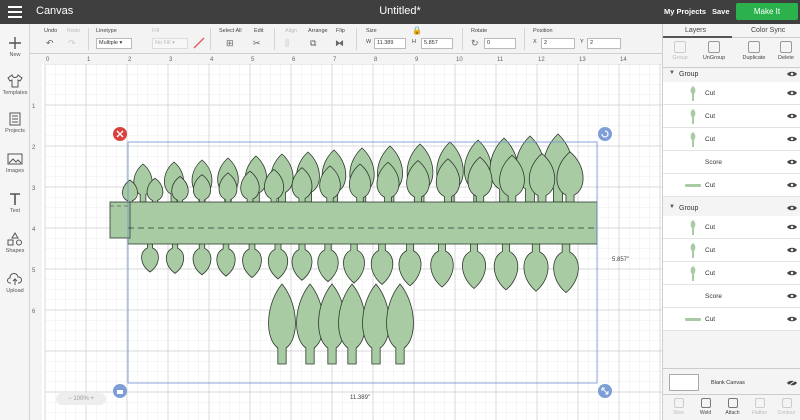  Describe the element at coordinates (15, 85) in the screenshot. I see `sidebar-item-templates: Templates` at that location.